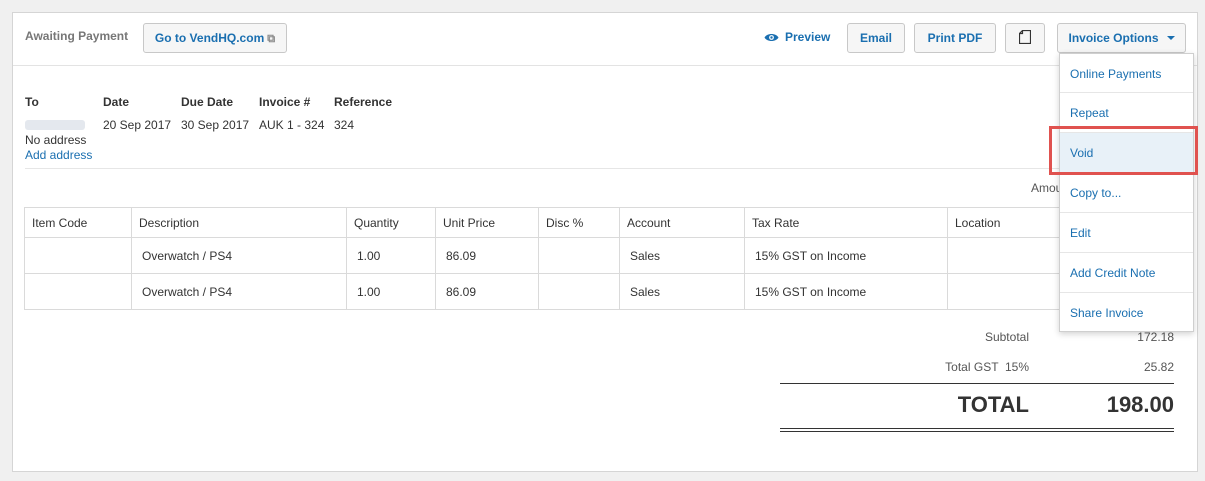  I want to click on total-gst-label: Total GST 15%, so click(987, 367).